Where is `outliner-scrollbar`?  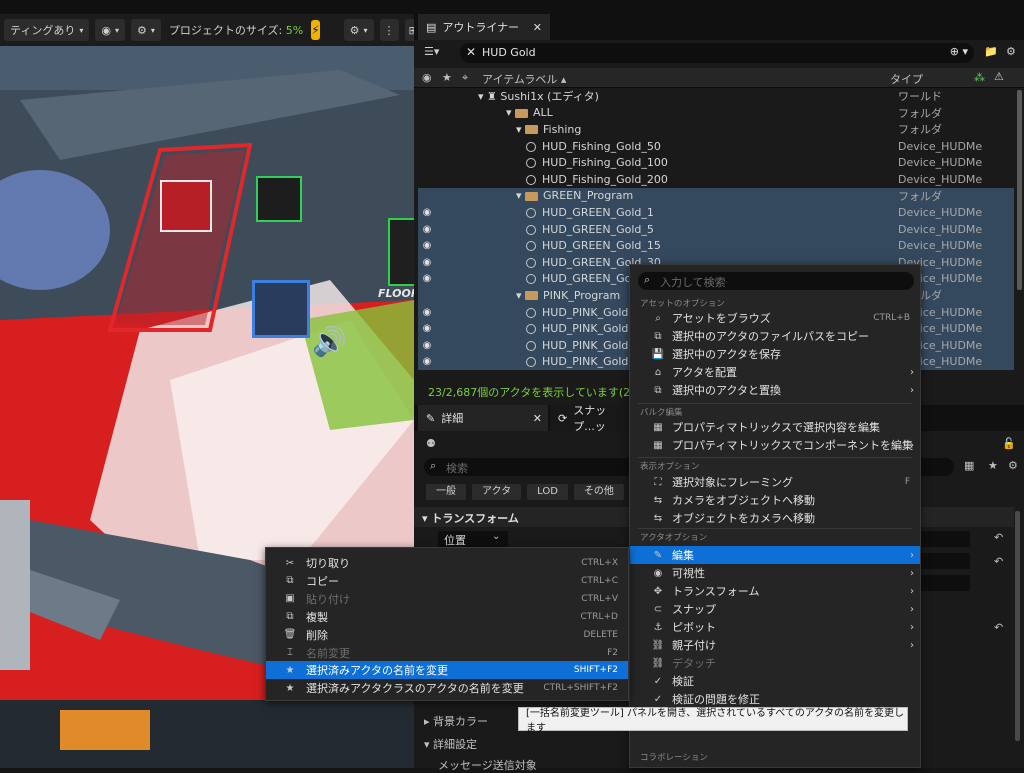
outliner-scrollbar is located at coordinates (1019, 190).